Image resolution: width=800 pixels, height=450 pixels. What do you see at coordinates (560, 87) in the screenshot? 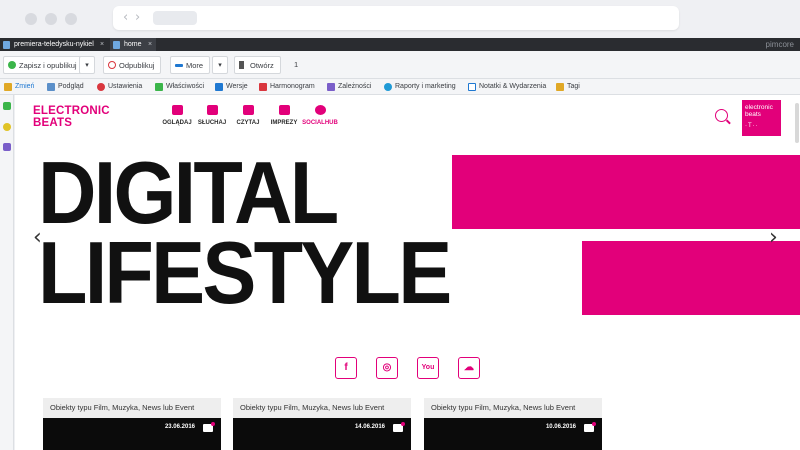
I see `tag-icon` at bounding box center [560, 87].